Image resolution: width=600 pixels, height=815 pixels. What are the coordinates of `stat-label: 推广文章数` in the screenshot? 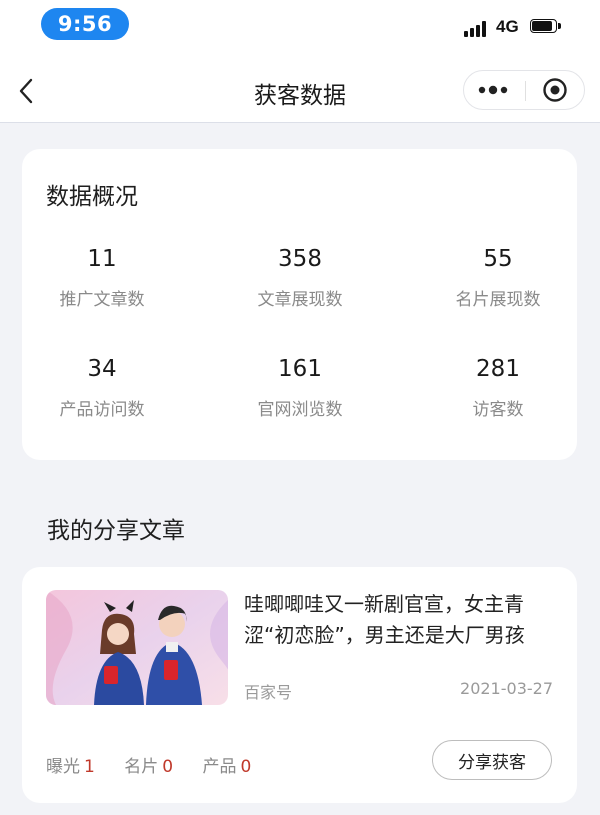 It's located at (102, 300).